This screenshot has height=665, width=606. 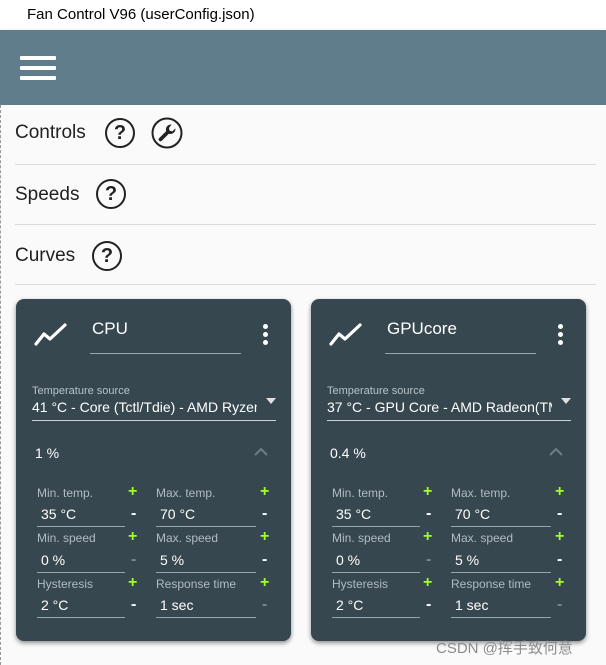 What do you see at coordinates (107, 256) in the screenshot?
I see `curves-help-icon: ?` at bounding box center [107, 256].